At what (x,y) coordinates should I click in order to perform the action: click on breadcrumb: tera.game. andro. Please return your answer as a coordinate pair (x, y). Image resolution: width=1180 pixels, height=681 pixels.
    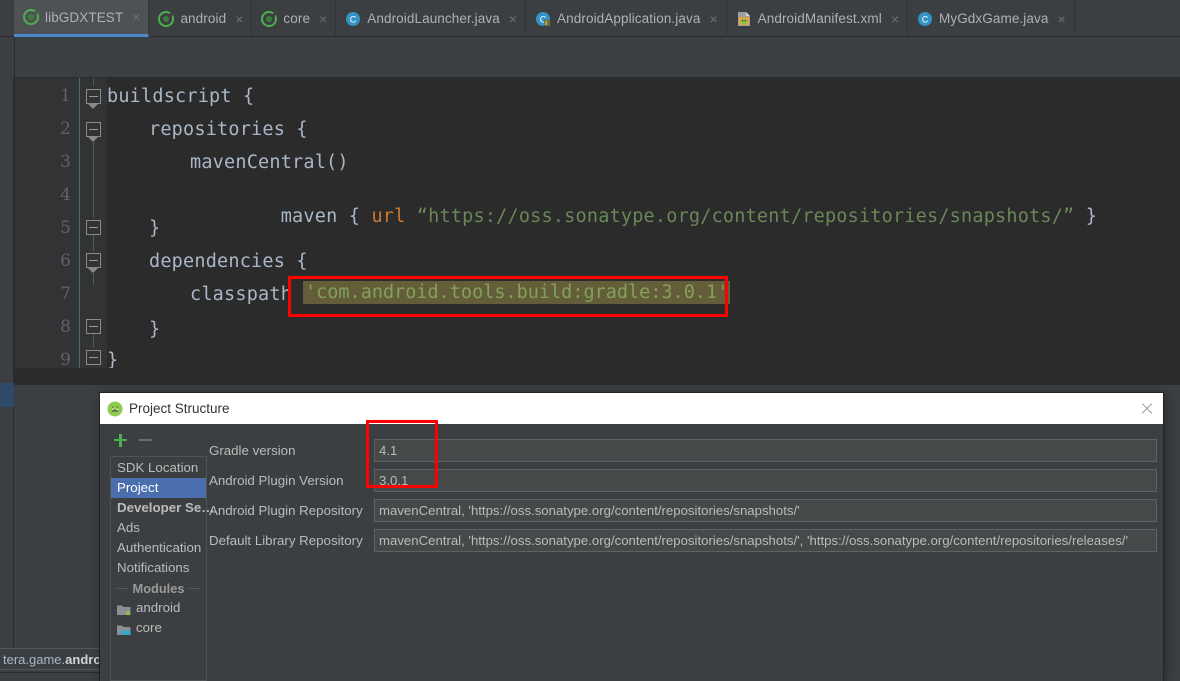
    Looking at the image, I should click on (50, 659).